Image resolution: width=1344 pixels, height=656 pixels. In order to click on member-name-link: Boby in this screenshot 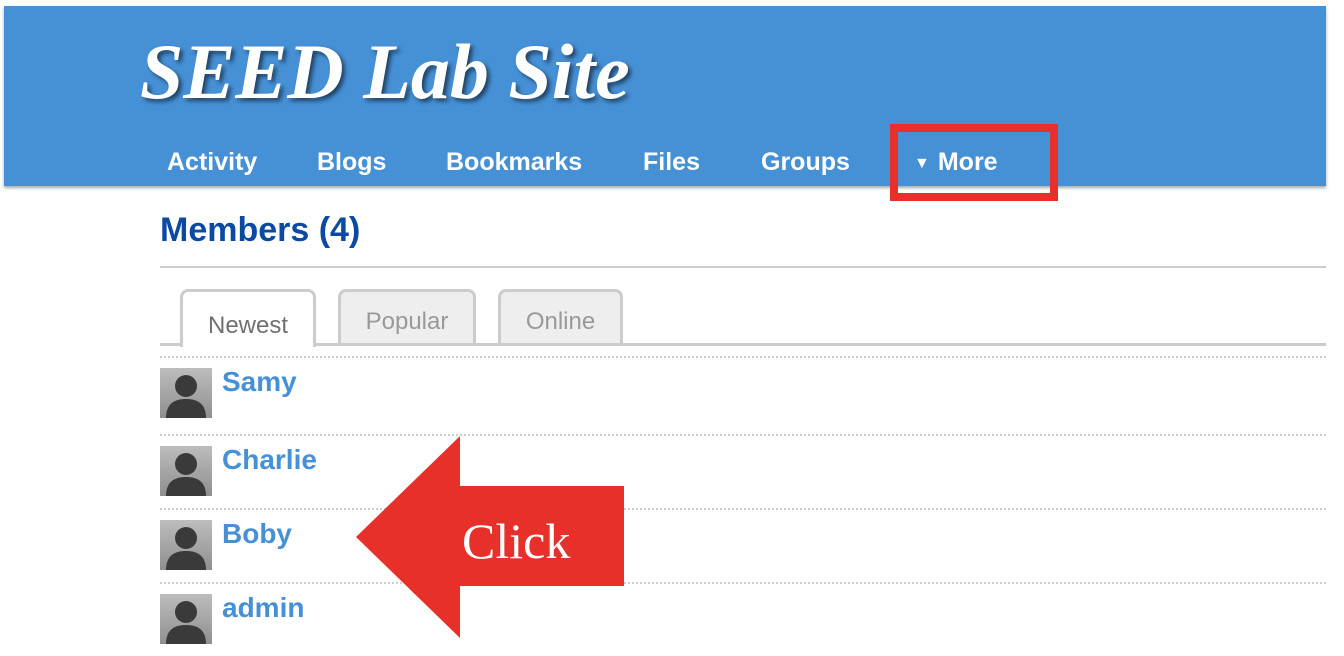, I will do `click(257, 534)`.